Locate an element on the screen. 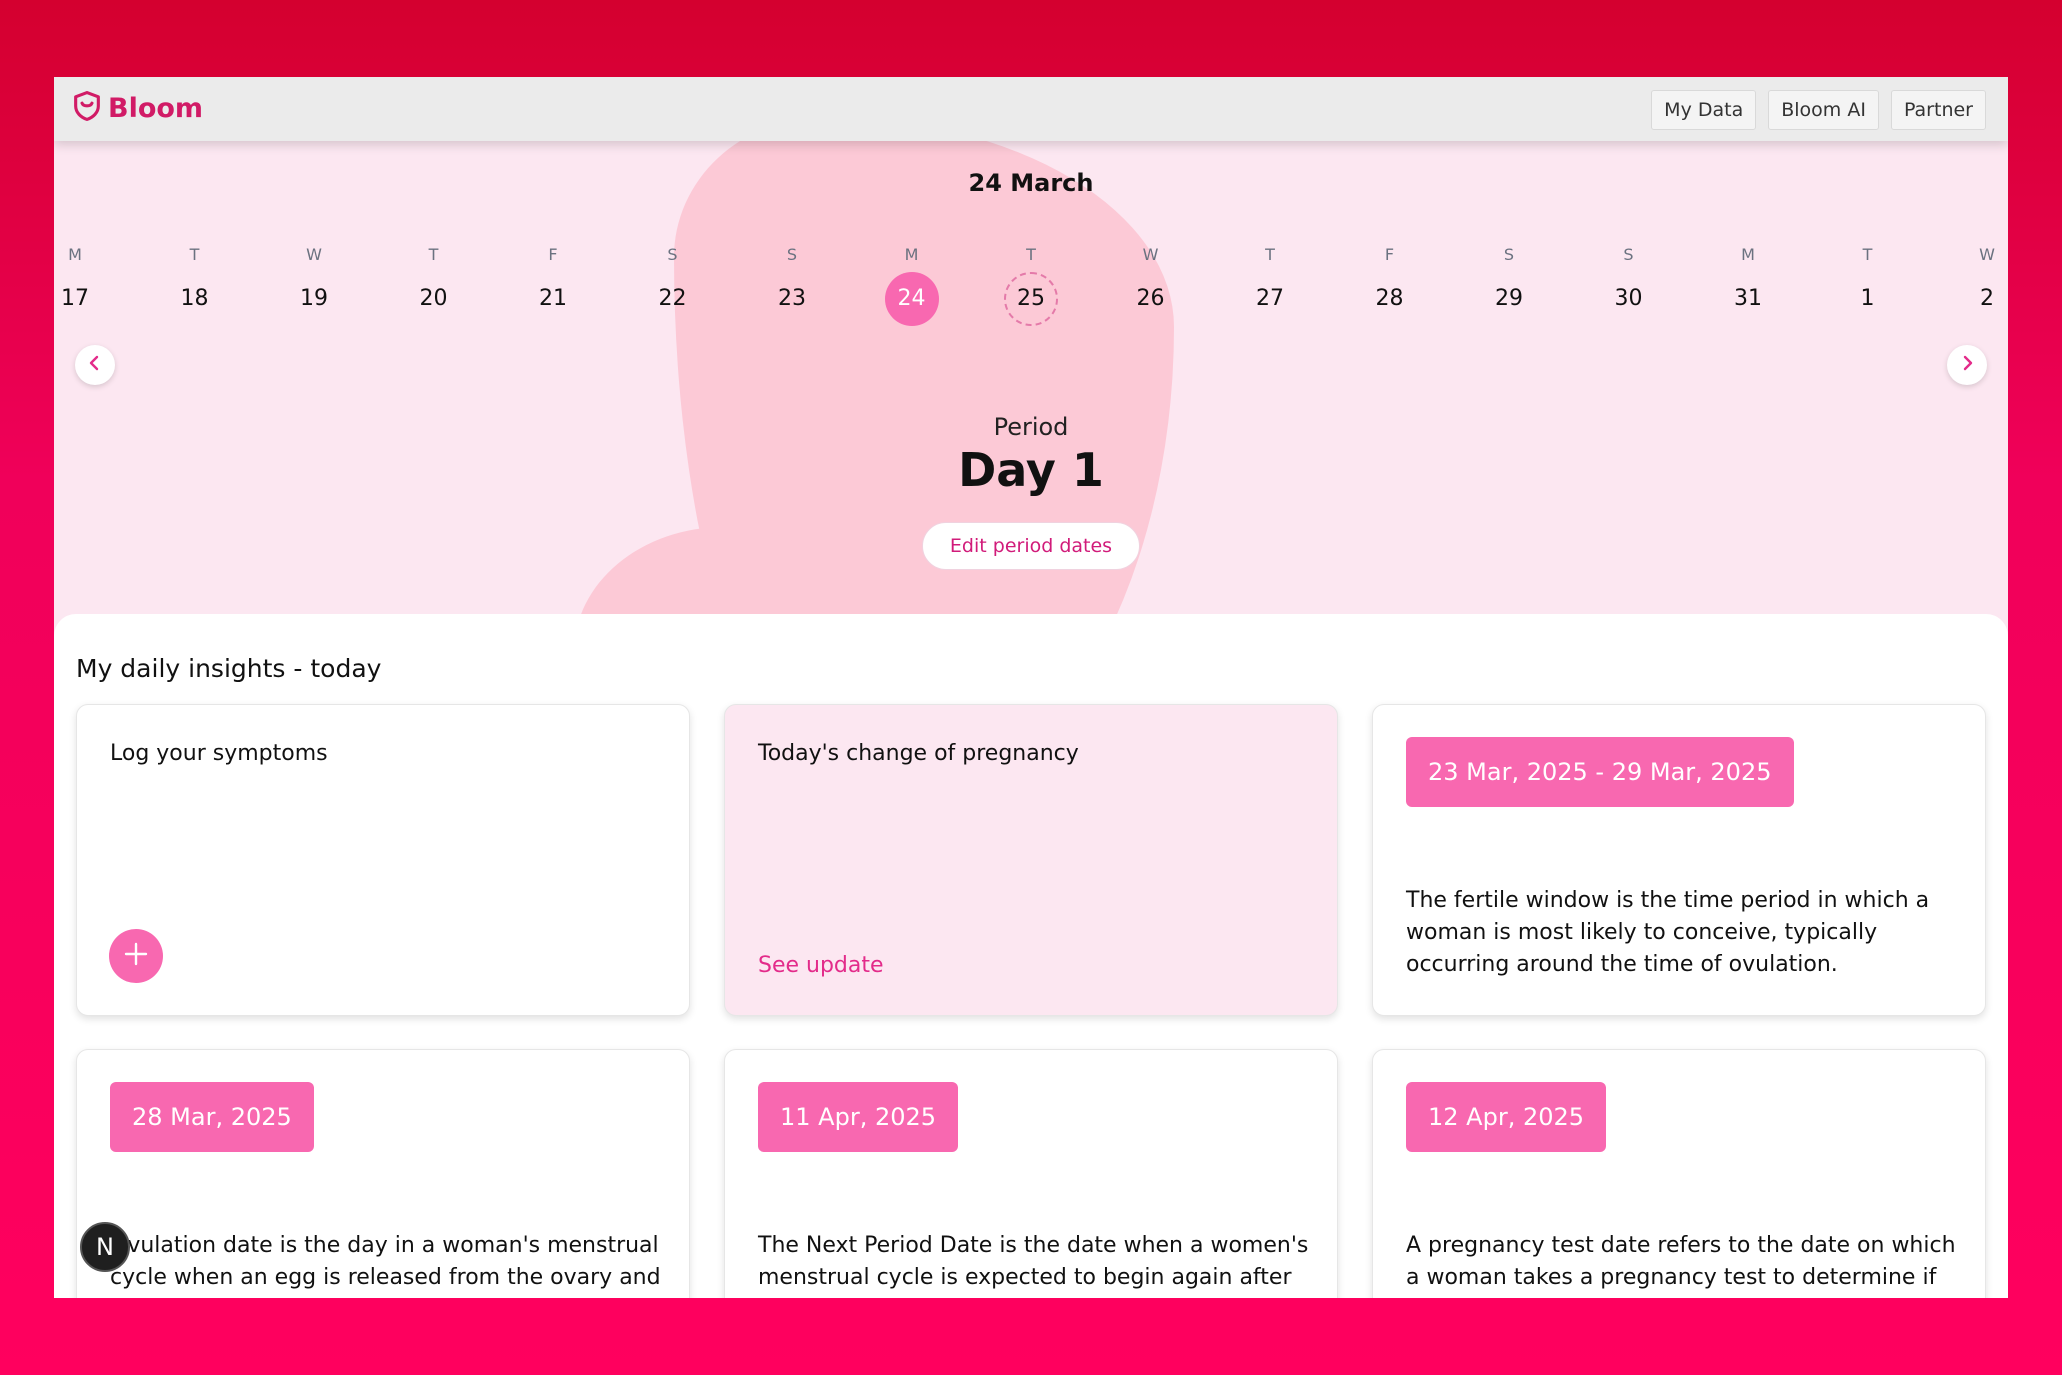 Image resolution: width=2062 pixels, height=1375 pixels. calendar-day: M 31 is located at coordinates (1748, 285).